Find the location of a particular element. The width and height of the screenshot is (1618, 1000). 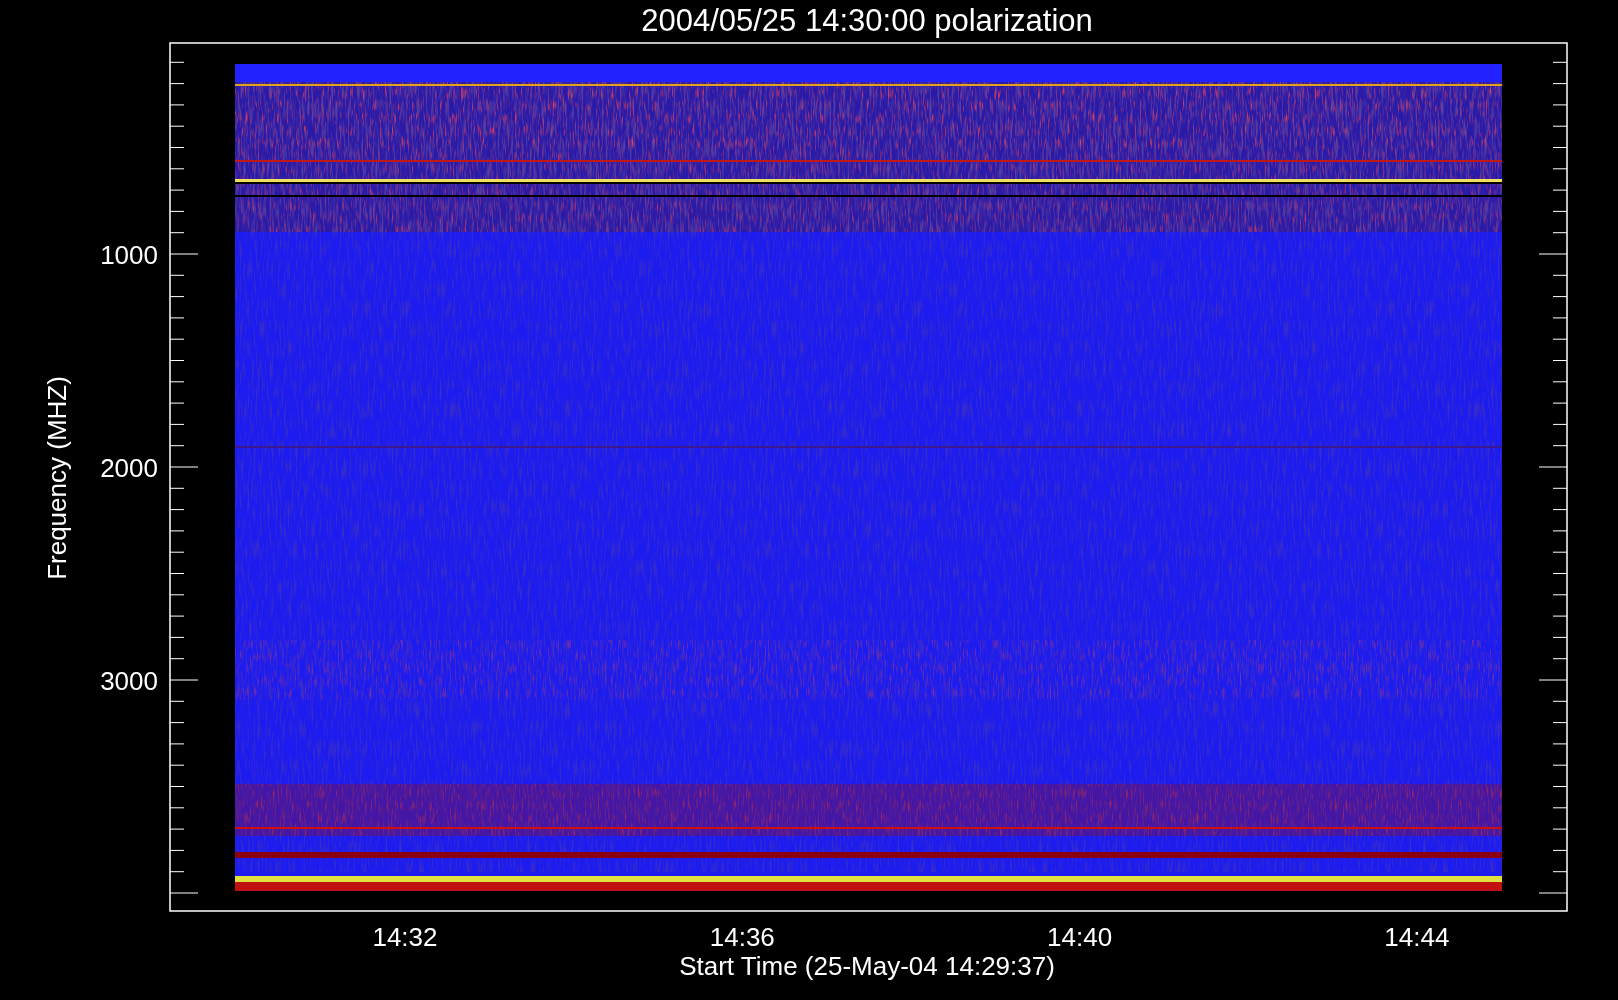

x-tick-label: 14:36 is located at coordinates (742, 937).